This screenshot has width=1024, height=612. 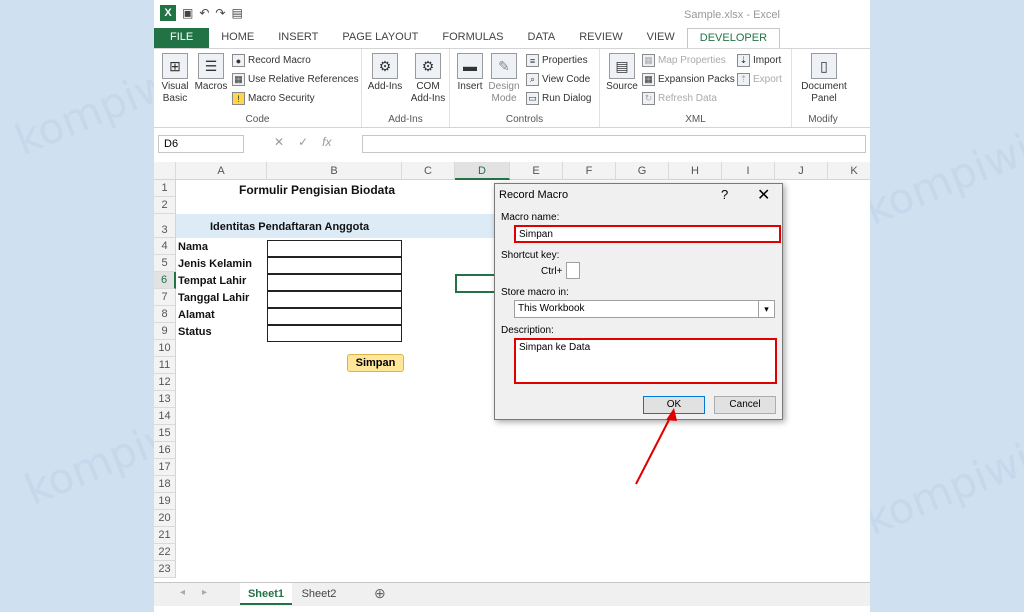 I want to click on group-modify-label: Modify, so click(x=823, y=119).